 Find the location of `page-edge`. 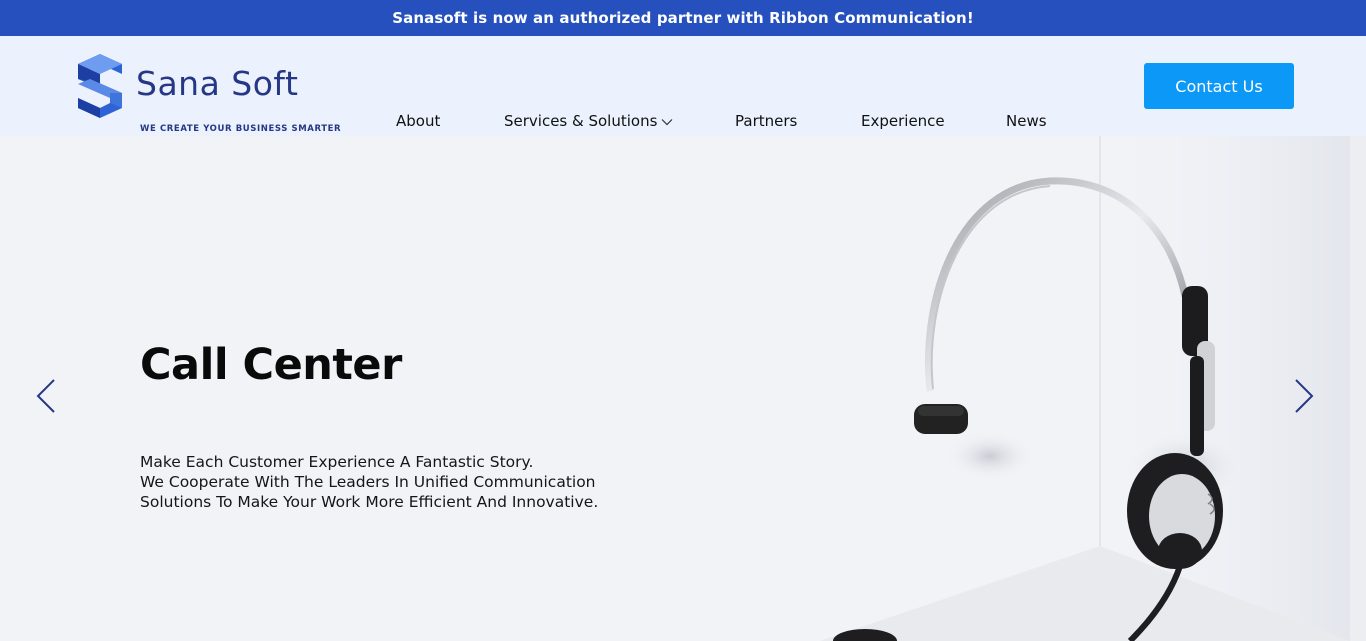

page-edge is located at coordinates (1358, 388).